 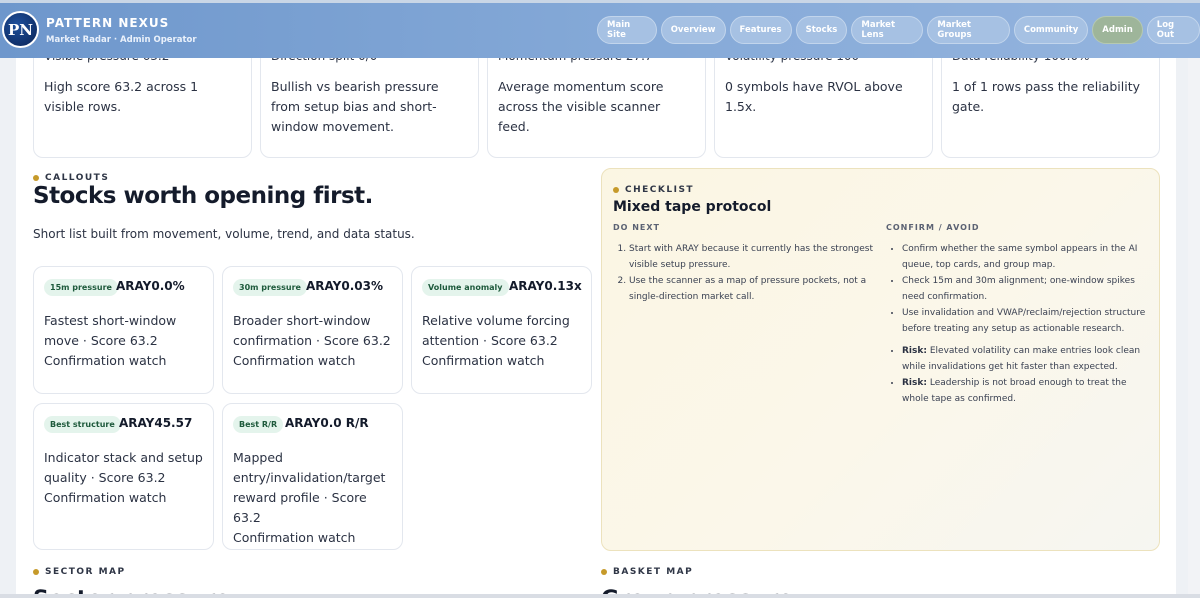 What do you see at coordinates (692, 207) in the screenshot?
I see `checklist-title: Mixed tape protocol` at bounding box center [692, 207].